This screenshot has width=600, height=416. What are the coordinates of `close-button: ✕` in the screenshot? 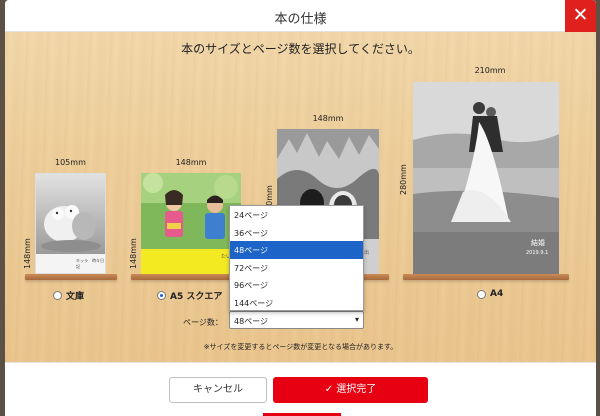 It's located at (580, 16).